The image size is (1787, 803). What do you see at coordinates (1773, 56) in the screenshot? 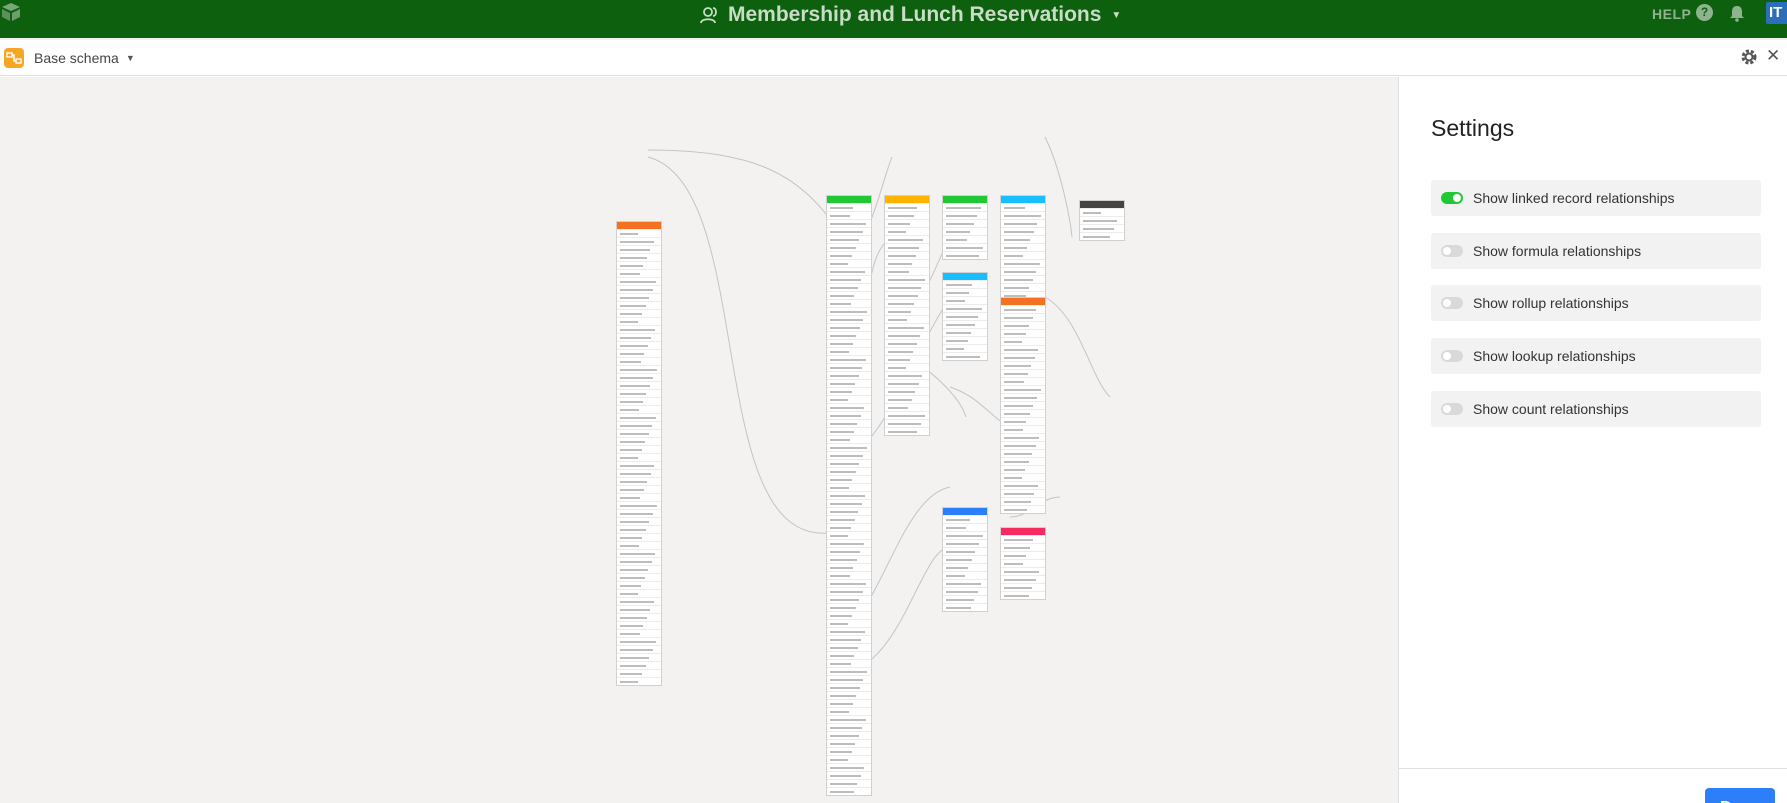
I see `close-icon: ✕` at bounding box center [1773, 56].